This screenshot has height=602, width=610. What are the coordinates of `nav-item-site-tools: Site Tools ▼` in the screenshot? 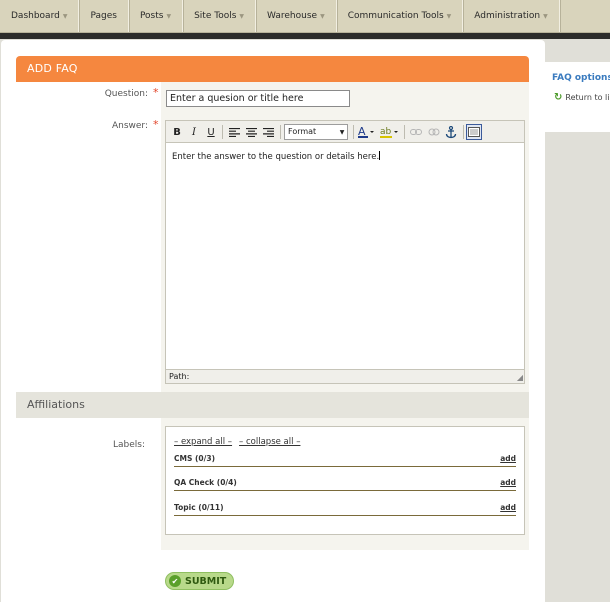 It's located at (220, 16).